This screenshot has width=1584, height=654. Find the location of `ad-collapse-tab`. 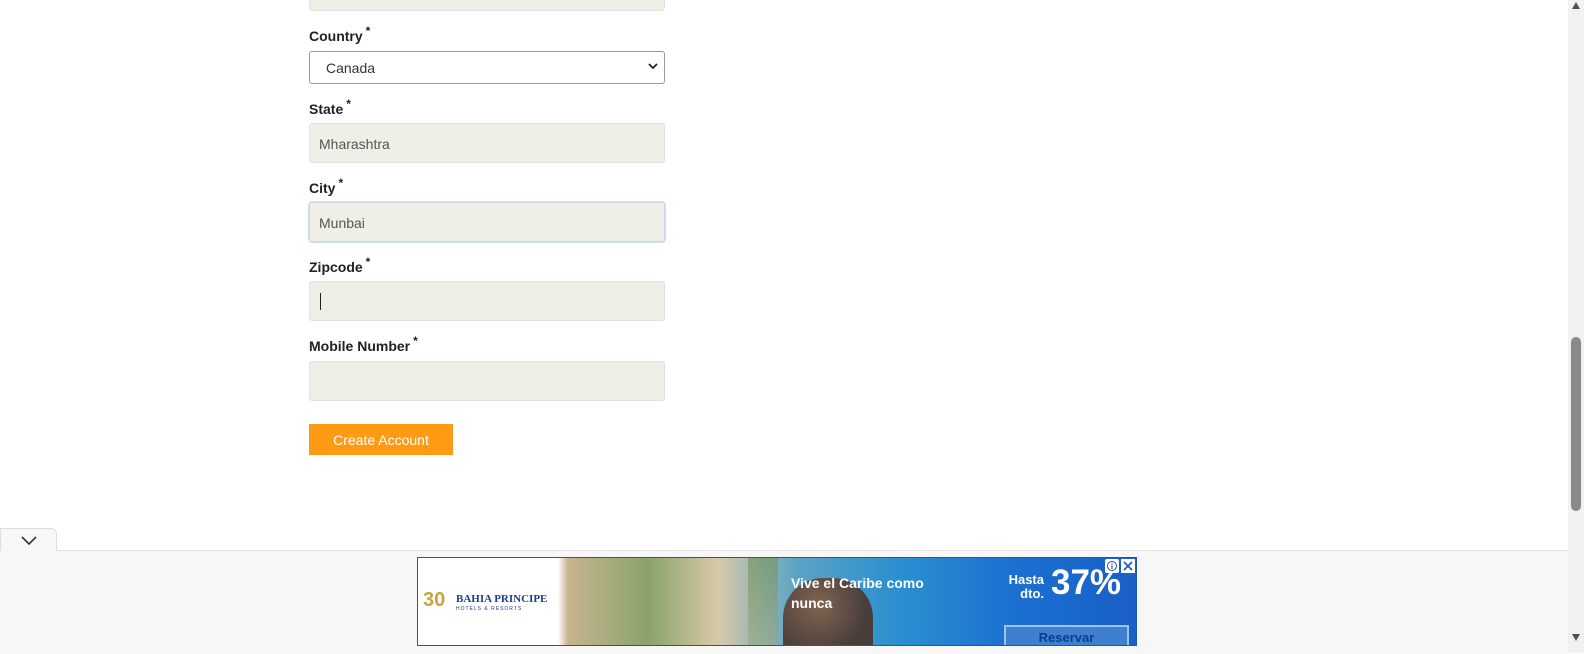

ad-collapse-tab is located at coordinates (28, 539).